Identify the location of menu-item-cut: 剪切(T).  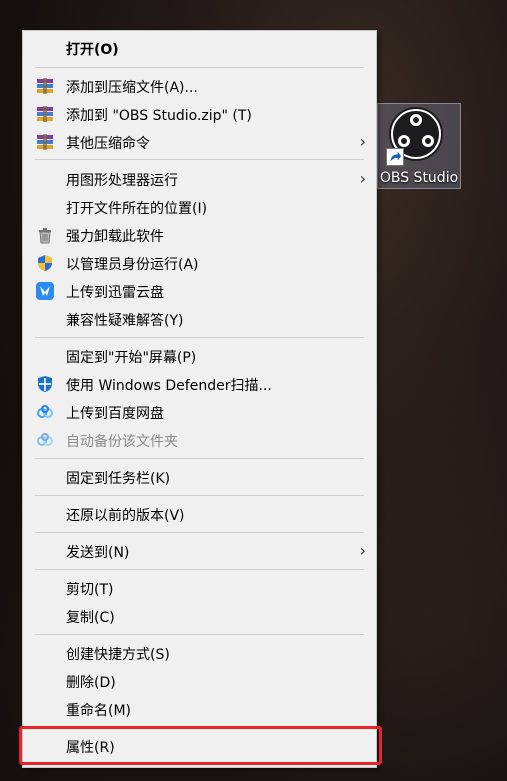
(199, 588).